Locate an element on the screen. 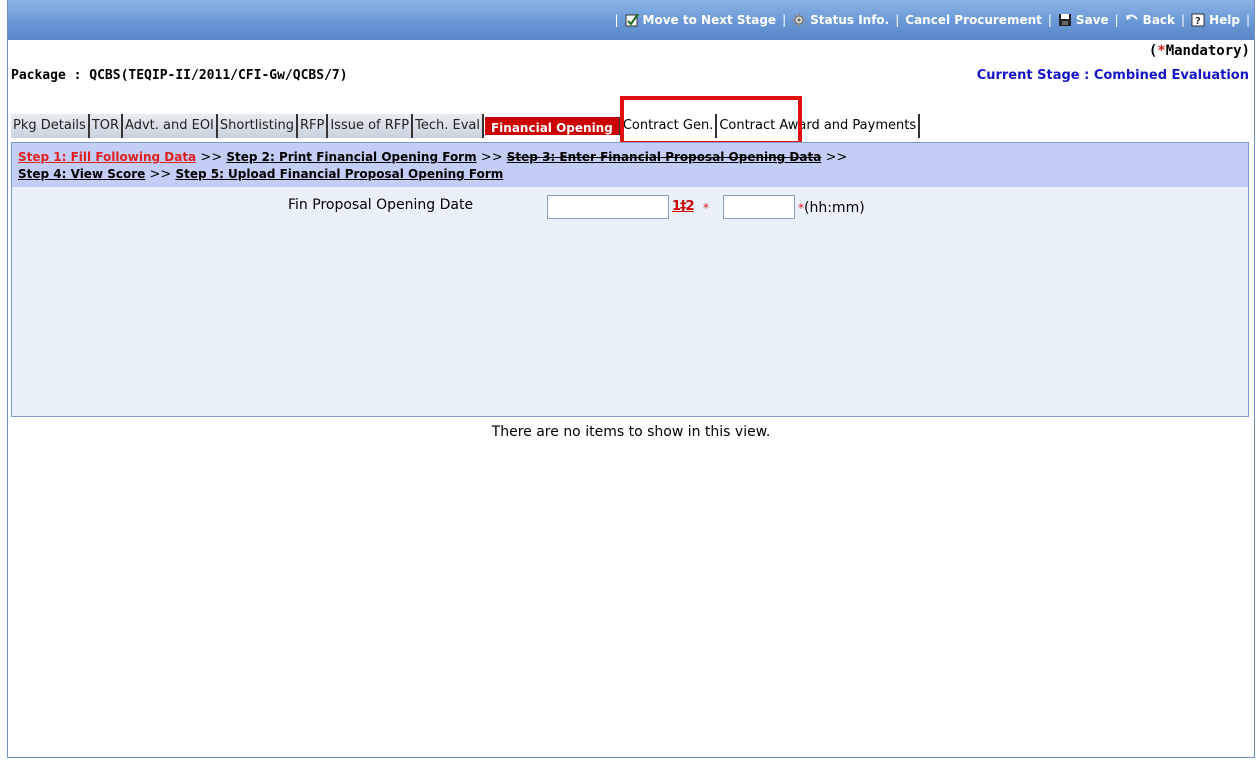  tab-contract-gen: Contract Gen. is located at coordinates (669, 126).